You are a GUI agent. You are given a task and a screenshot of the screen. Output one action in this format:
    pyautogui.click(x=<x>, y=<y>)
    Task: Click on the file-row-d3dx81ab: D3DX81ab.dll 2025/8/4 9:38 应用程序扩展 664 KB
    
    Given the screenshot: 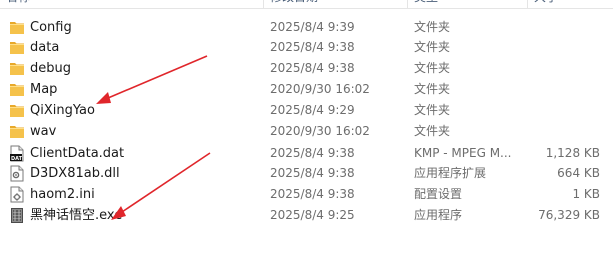 What is the action you would take?
    pyautogui.click(x=306, y=173)
    